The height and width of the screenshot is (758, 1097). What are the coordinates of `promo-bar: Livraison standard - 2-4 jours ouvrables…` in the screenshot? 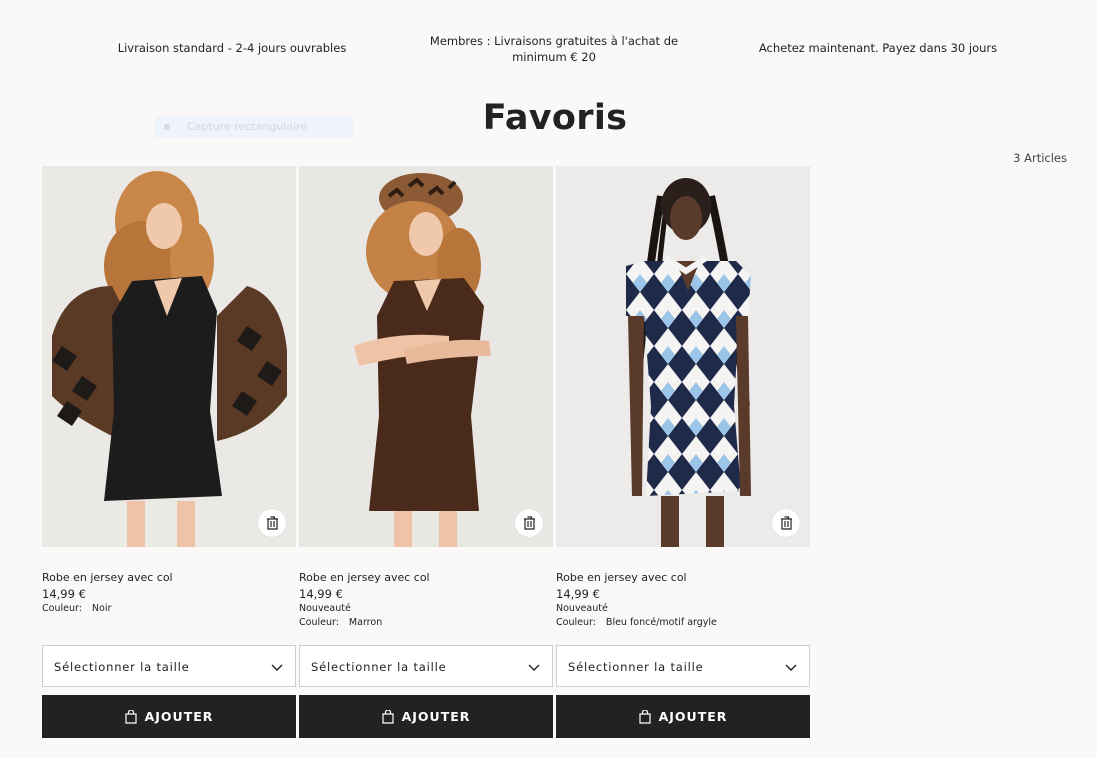 It's located at (548, 49).